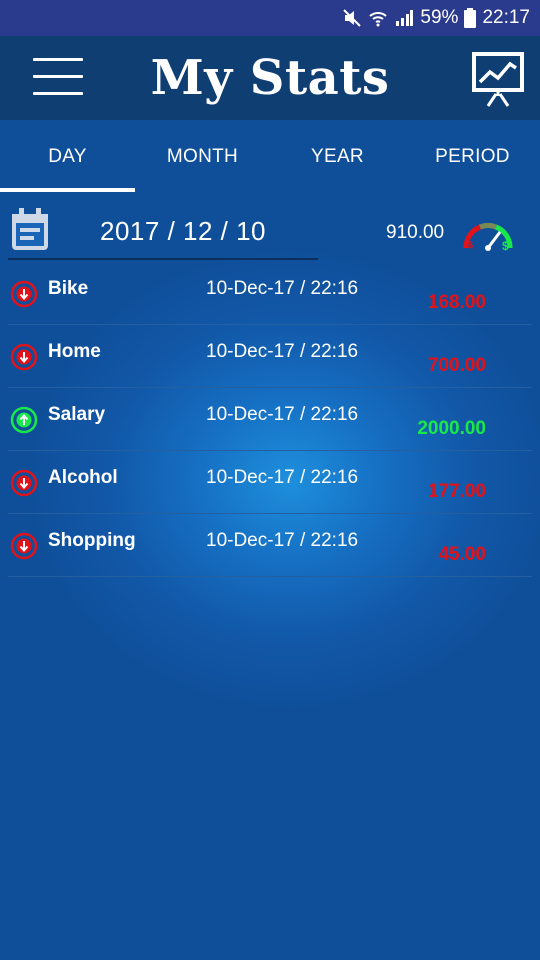 This screenshot has width=540, height=960. I want to click on list-item: Bike 10-Dec-17 / 22:16 168.00, so click(270, 293).